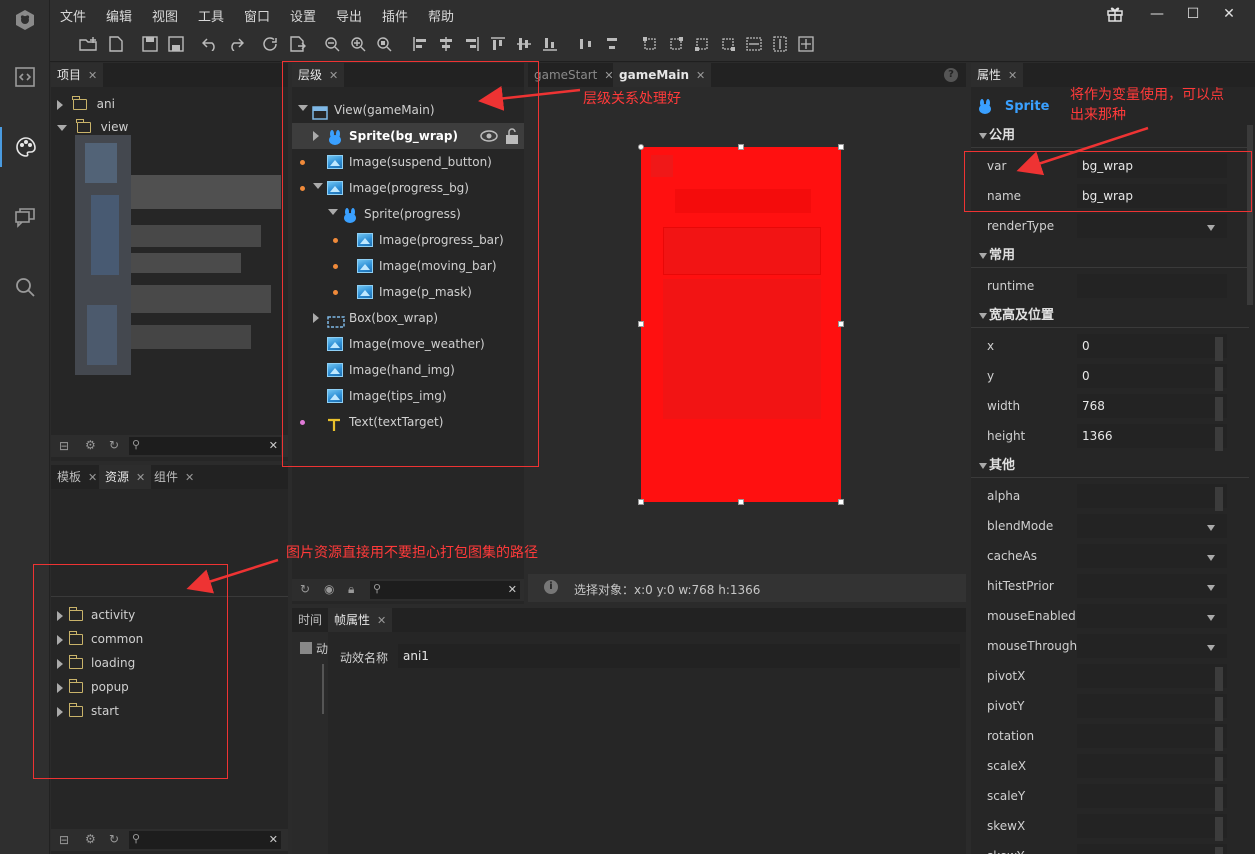 Image resolution: width=1255 pixels, height=854 pixels. I want to click on hierarchy-node: Sprite(bg_wrap), so click(408, 136).